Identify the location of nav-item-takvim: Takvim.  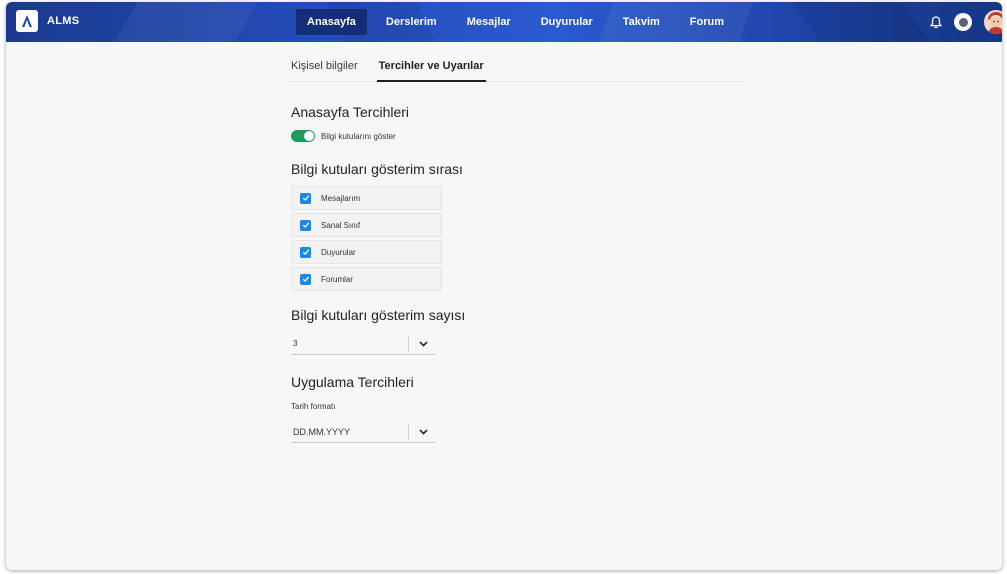
(641, 22).